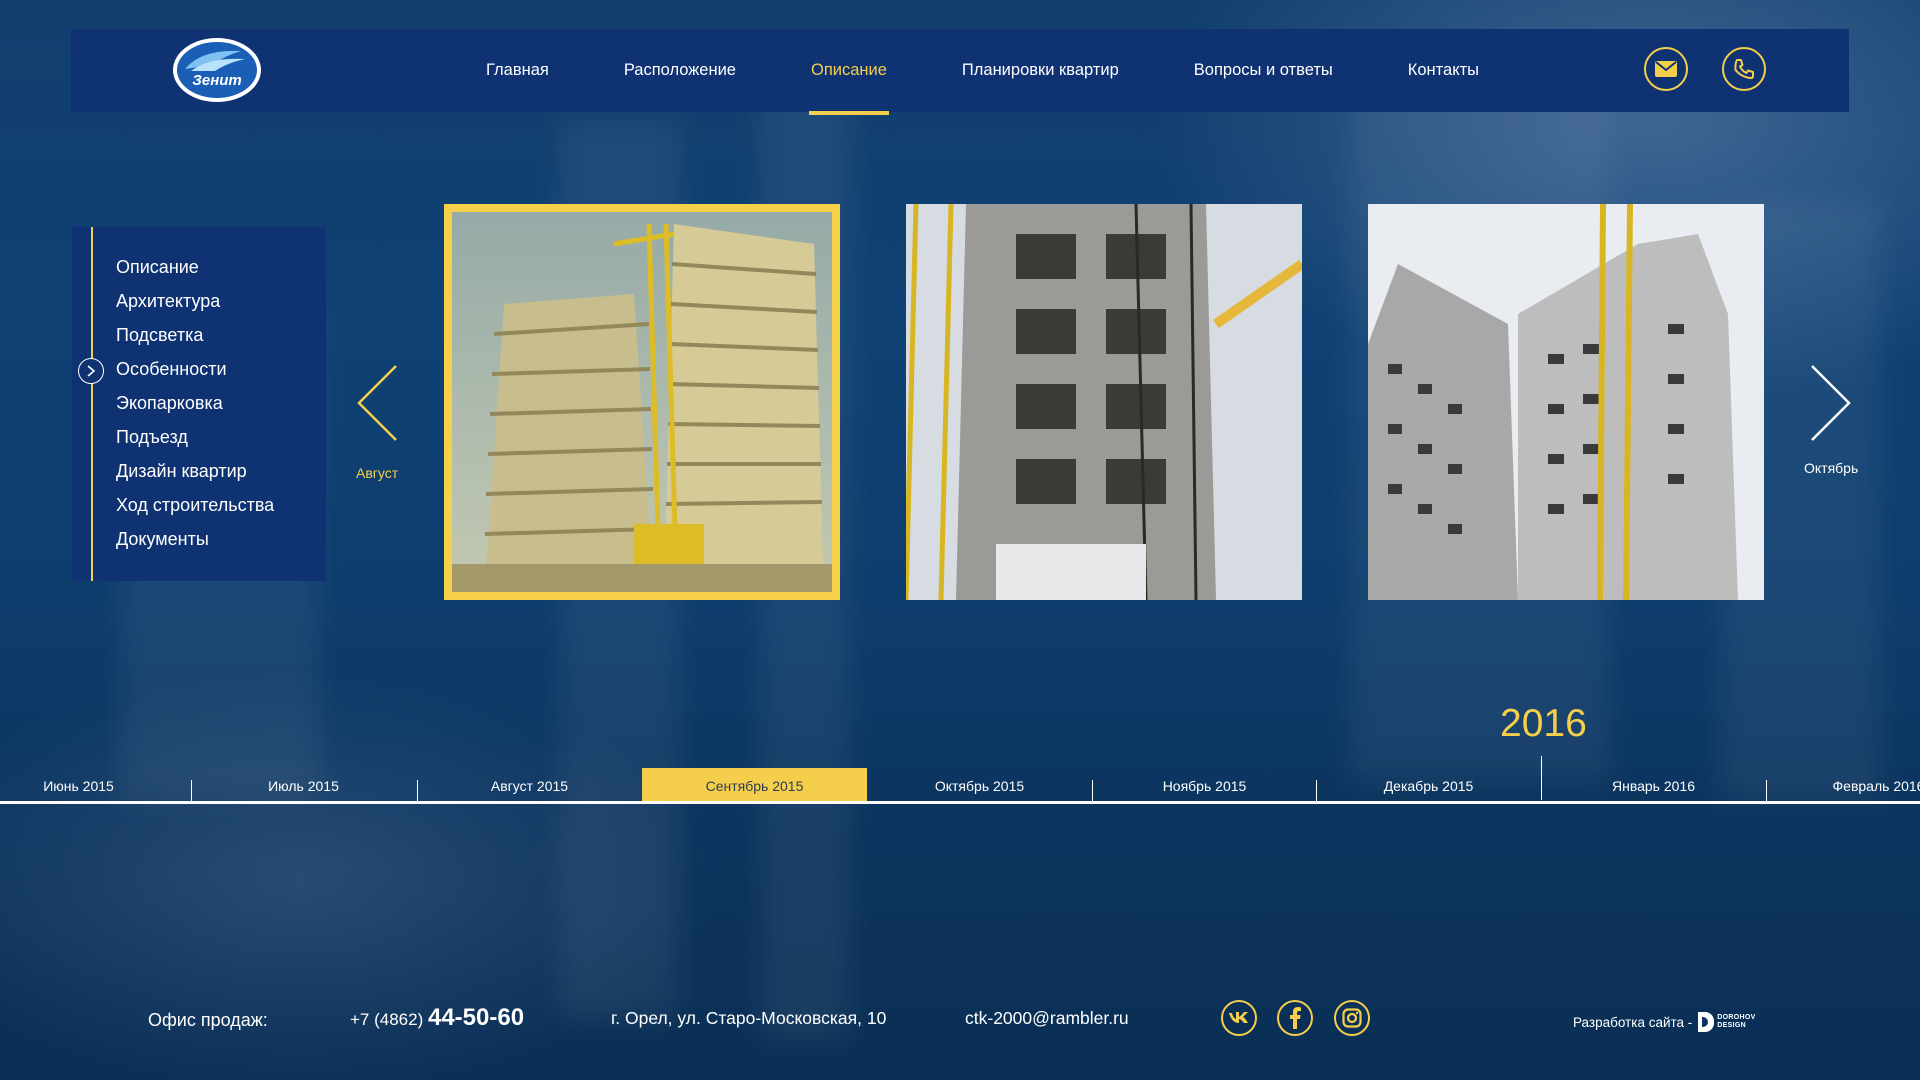 Image resolution: width=1920 pixels, height=1080 pixels. What do you see at coordinates (195, 335) in the screenshot?
I see `side-item-lighting: Подсветка` at bounding box center [195, 335].